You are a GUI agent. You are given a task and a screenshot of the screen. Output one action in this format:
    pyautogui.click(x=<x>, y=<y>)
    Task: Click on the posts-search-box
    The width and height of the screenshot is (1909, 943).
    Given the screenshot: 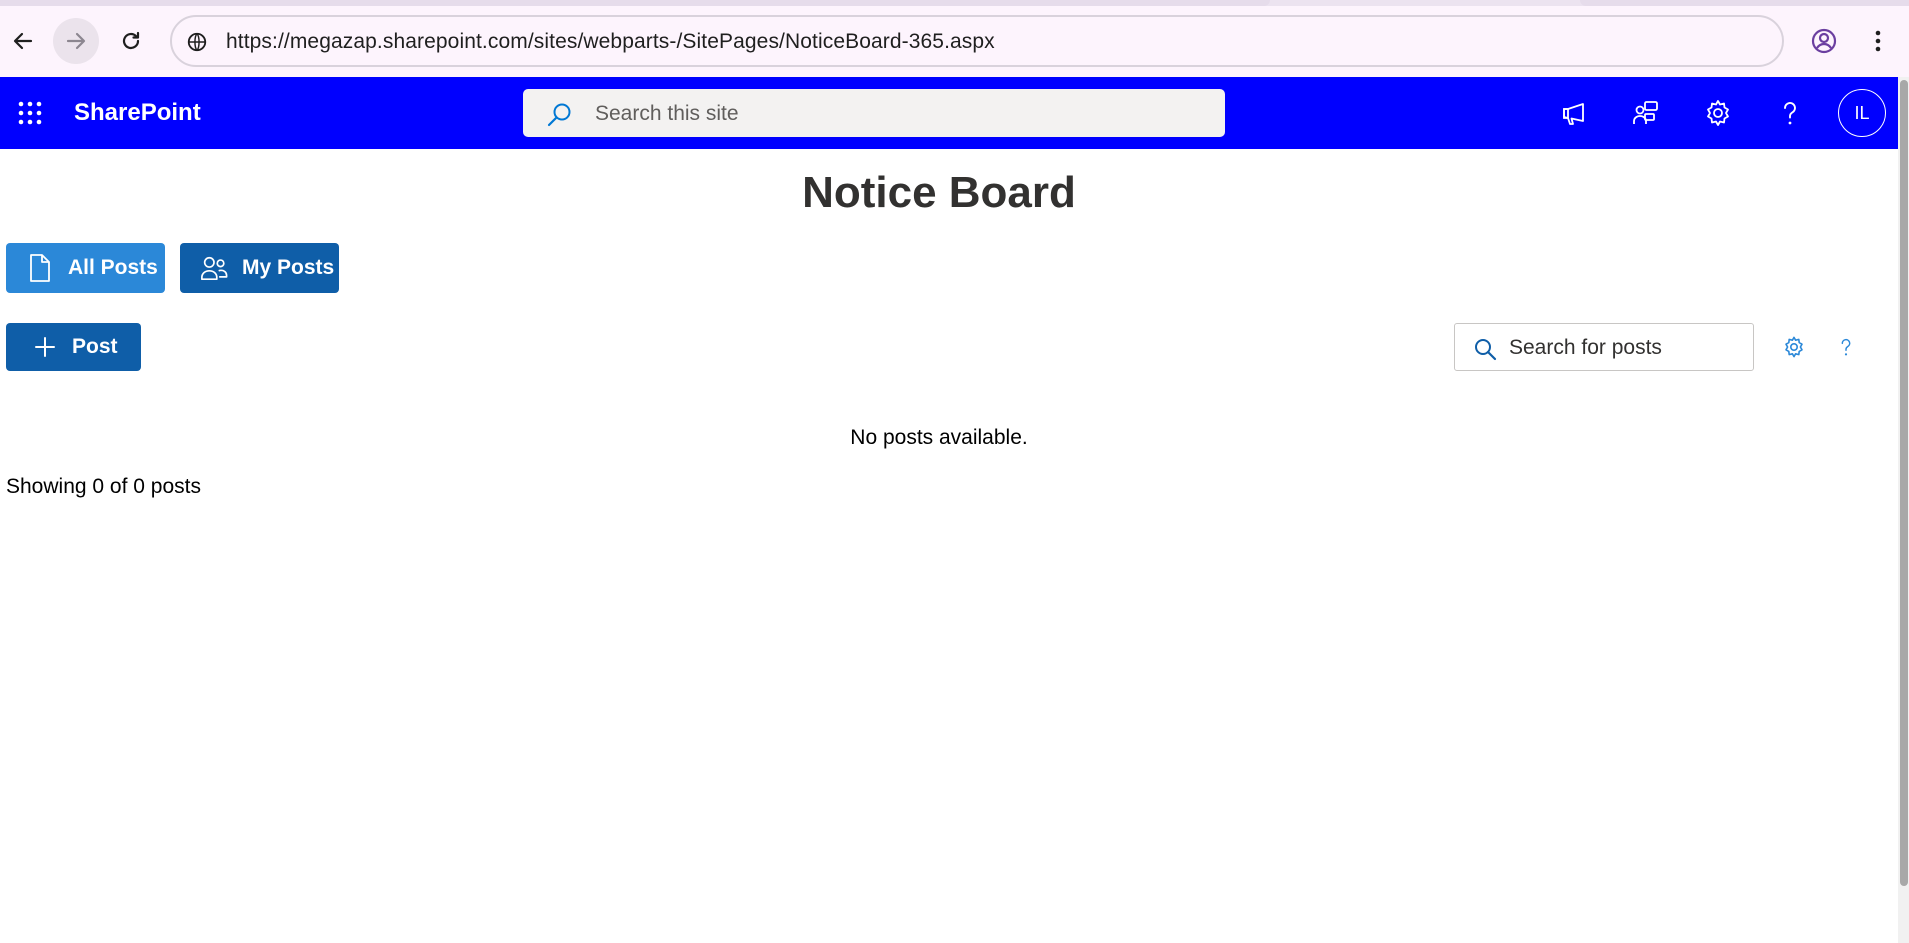 What is the action you would take?
    pyautogui.click(x=1604, y=347)
    